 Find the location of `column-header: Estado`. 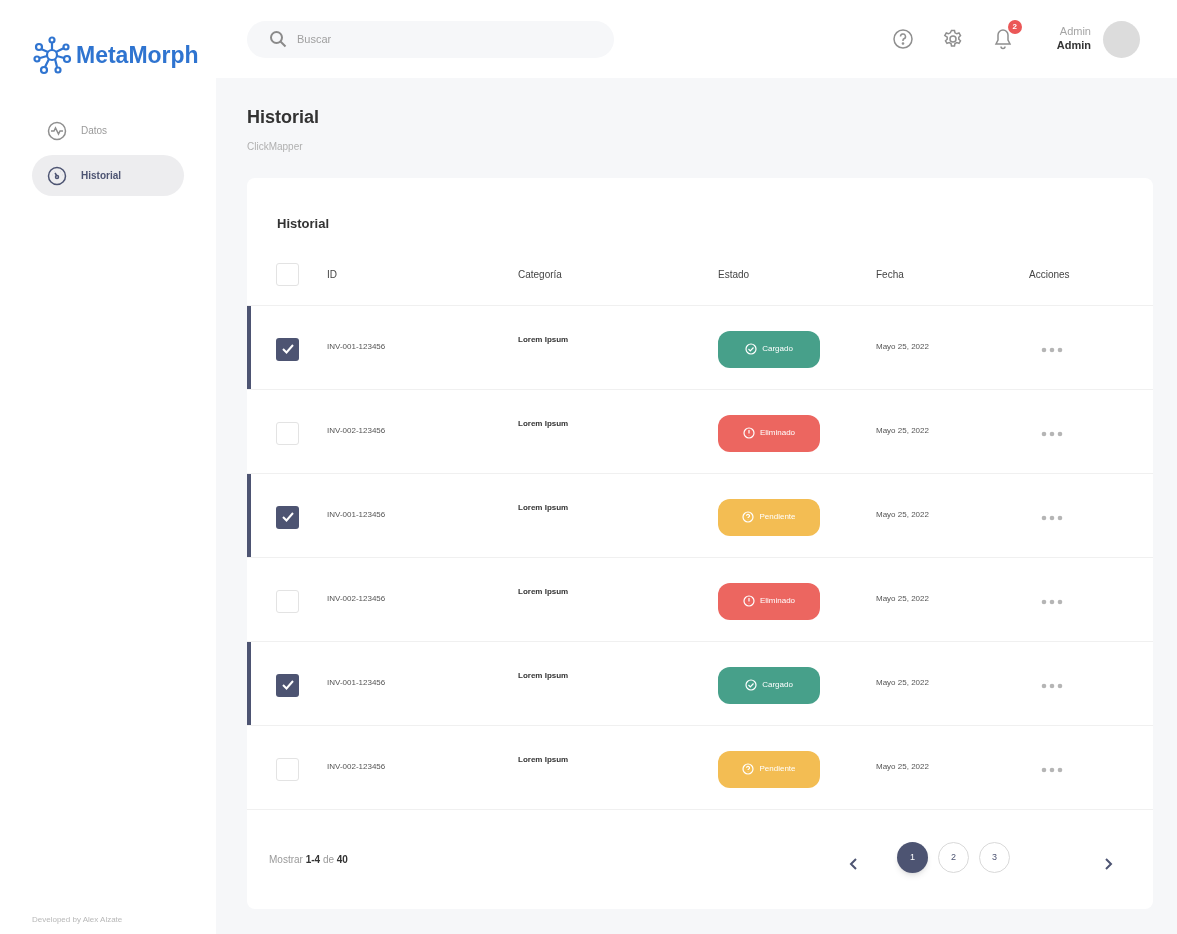

column-header: Estado is located at coordinates (734, 274).